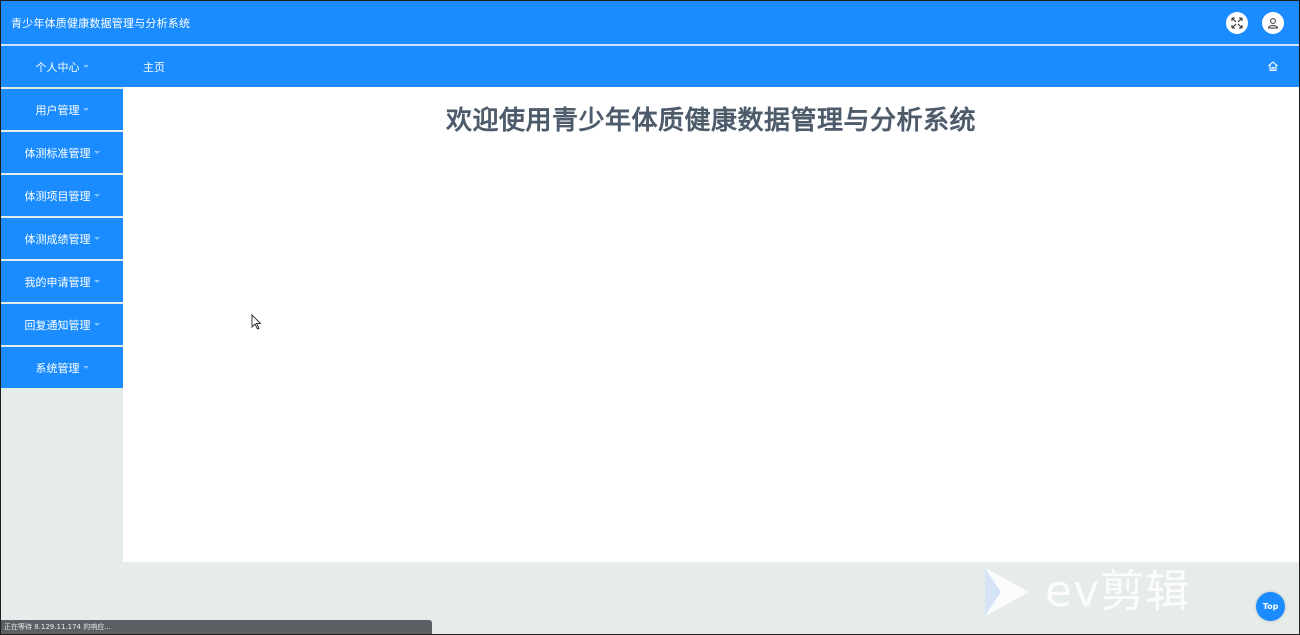 The height and width of the screenshot is (635, 1300). What do you see at coordinates (57, 110) in the screenshot?
I see `sidebar-item-label: 用户管理` at bounding box center [57, 110].